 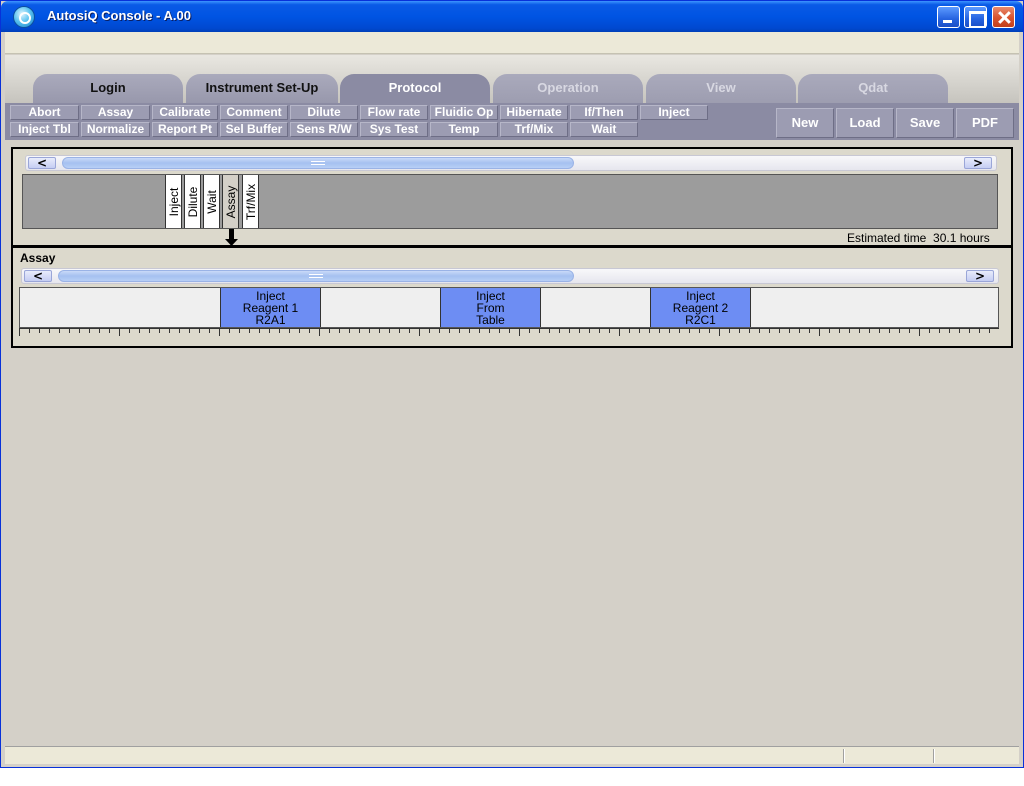 I want to click on assay-scroll-right-button: >, so click(x=980, y=276).